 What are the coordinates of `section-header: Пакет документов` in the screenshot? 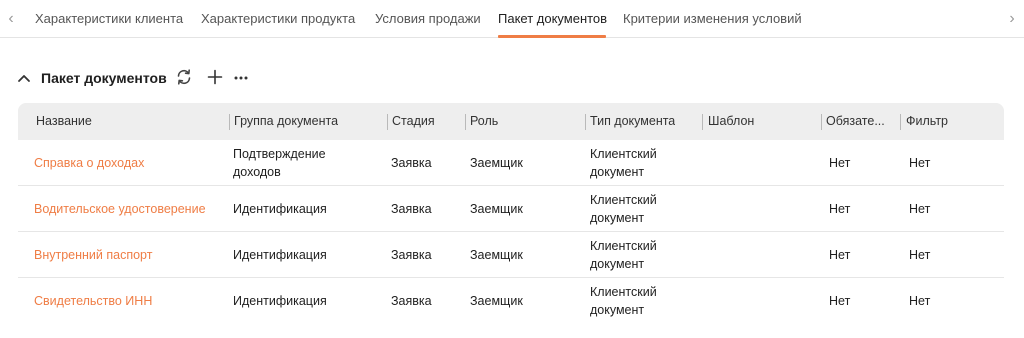 It's located at (217, 78).